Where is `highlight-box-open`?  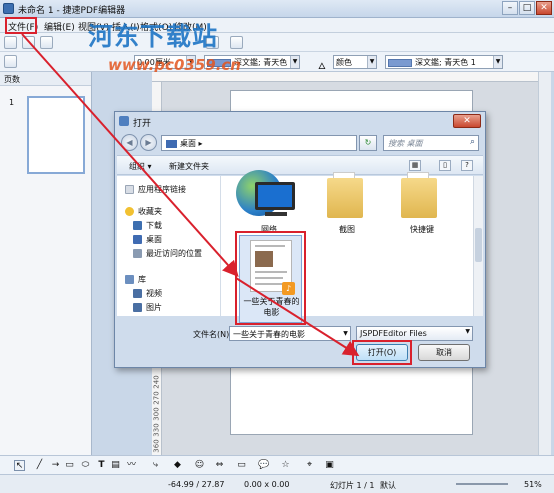 highlight-box-open is located at coordinates (382, 352).